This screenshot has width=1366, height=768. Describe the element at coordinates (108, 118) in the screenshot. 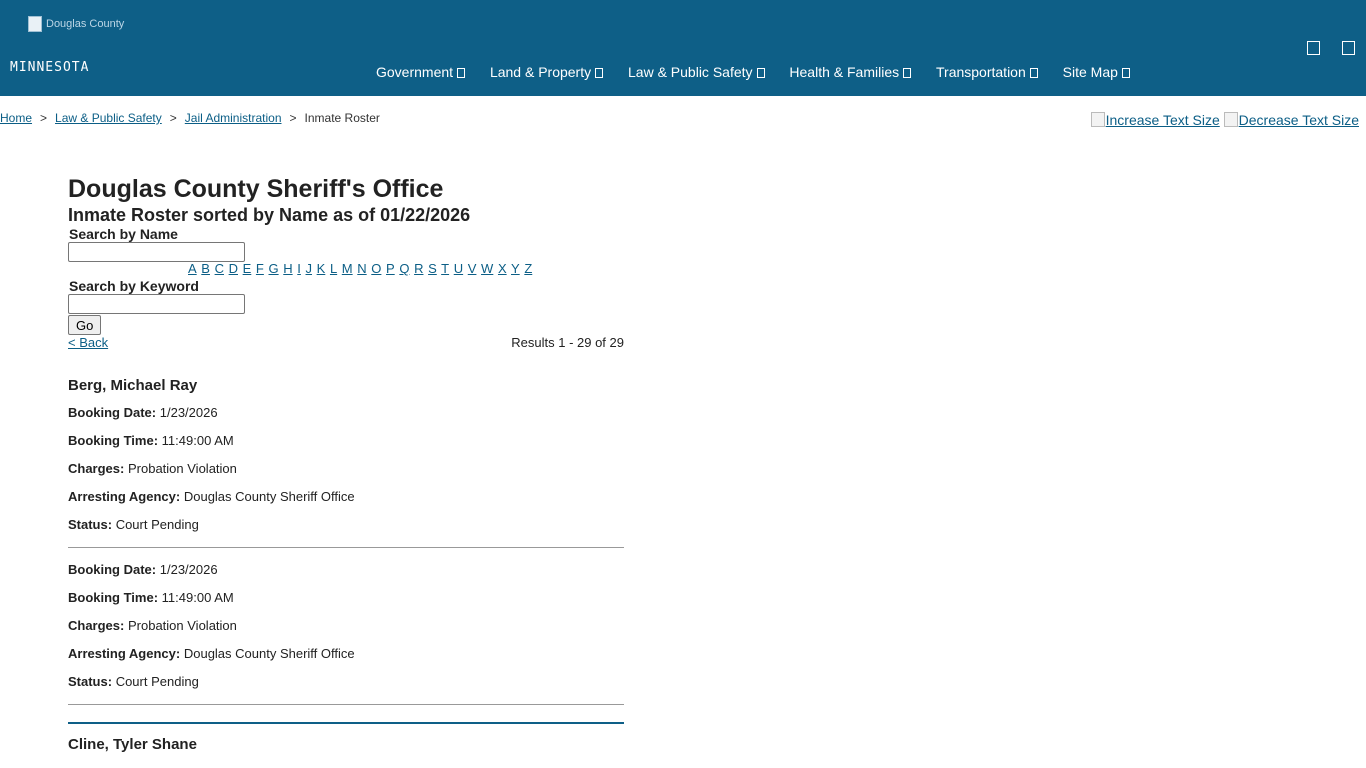

I see `breadcrumb-law-public-safety: Law & Public Safety` at that location.